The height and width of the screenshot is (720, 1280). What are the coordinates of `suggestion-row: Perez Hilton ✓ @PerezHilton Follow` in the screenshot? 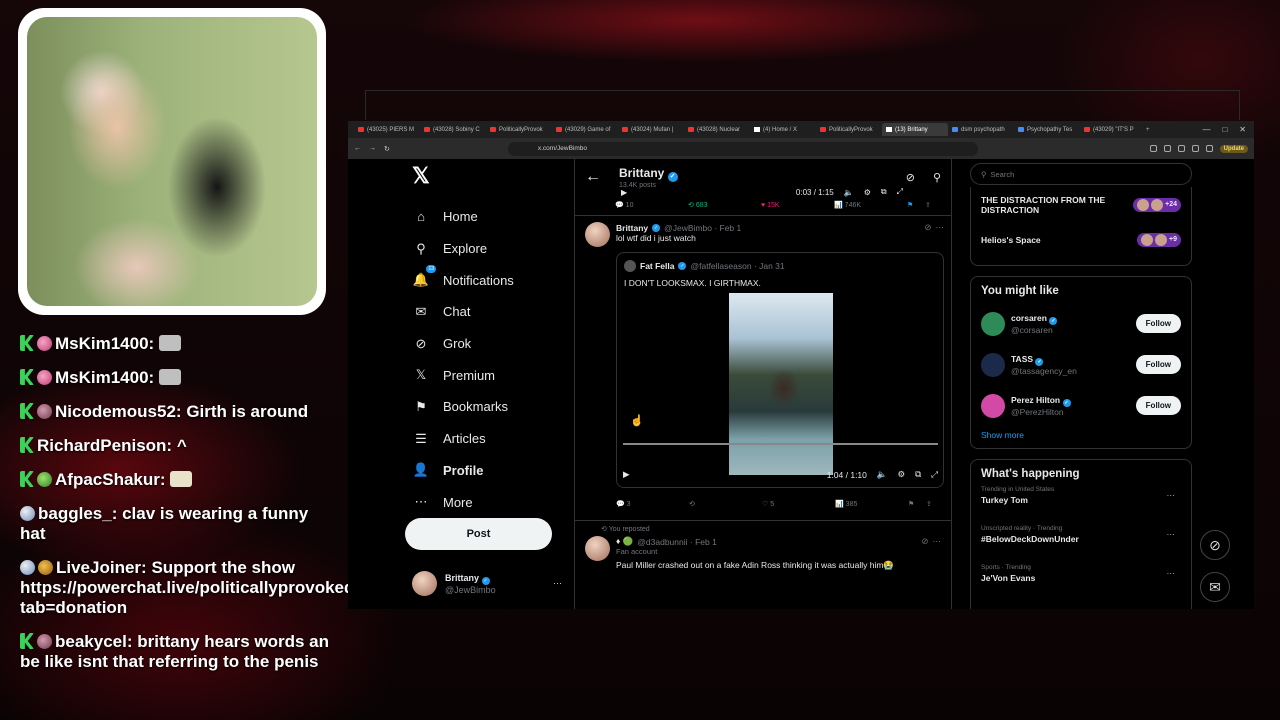 It's located at (1081, 405).